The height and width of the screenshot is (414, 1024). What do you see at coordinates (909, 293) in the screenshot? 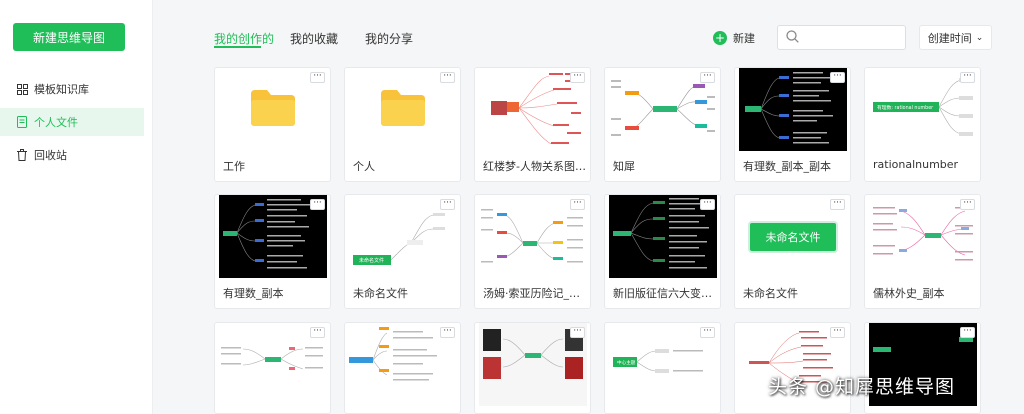
I see `file-title: 儒林外史_副本` at bounding box center [909, 293].